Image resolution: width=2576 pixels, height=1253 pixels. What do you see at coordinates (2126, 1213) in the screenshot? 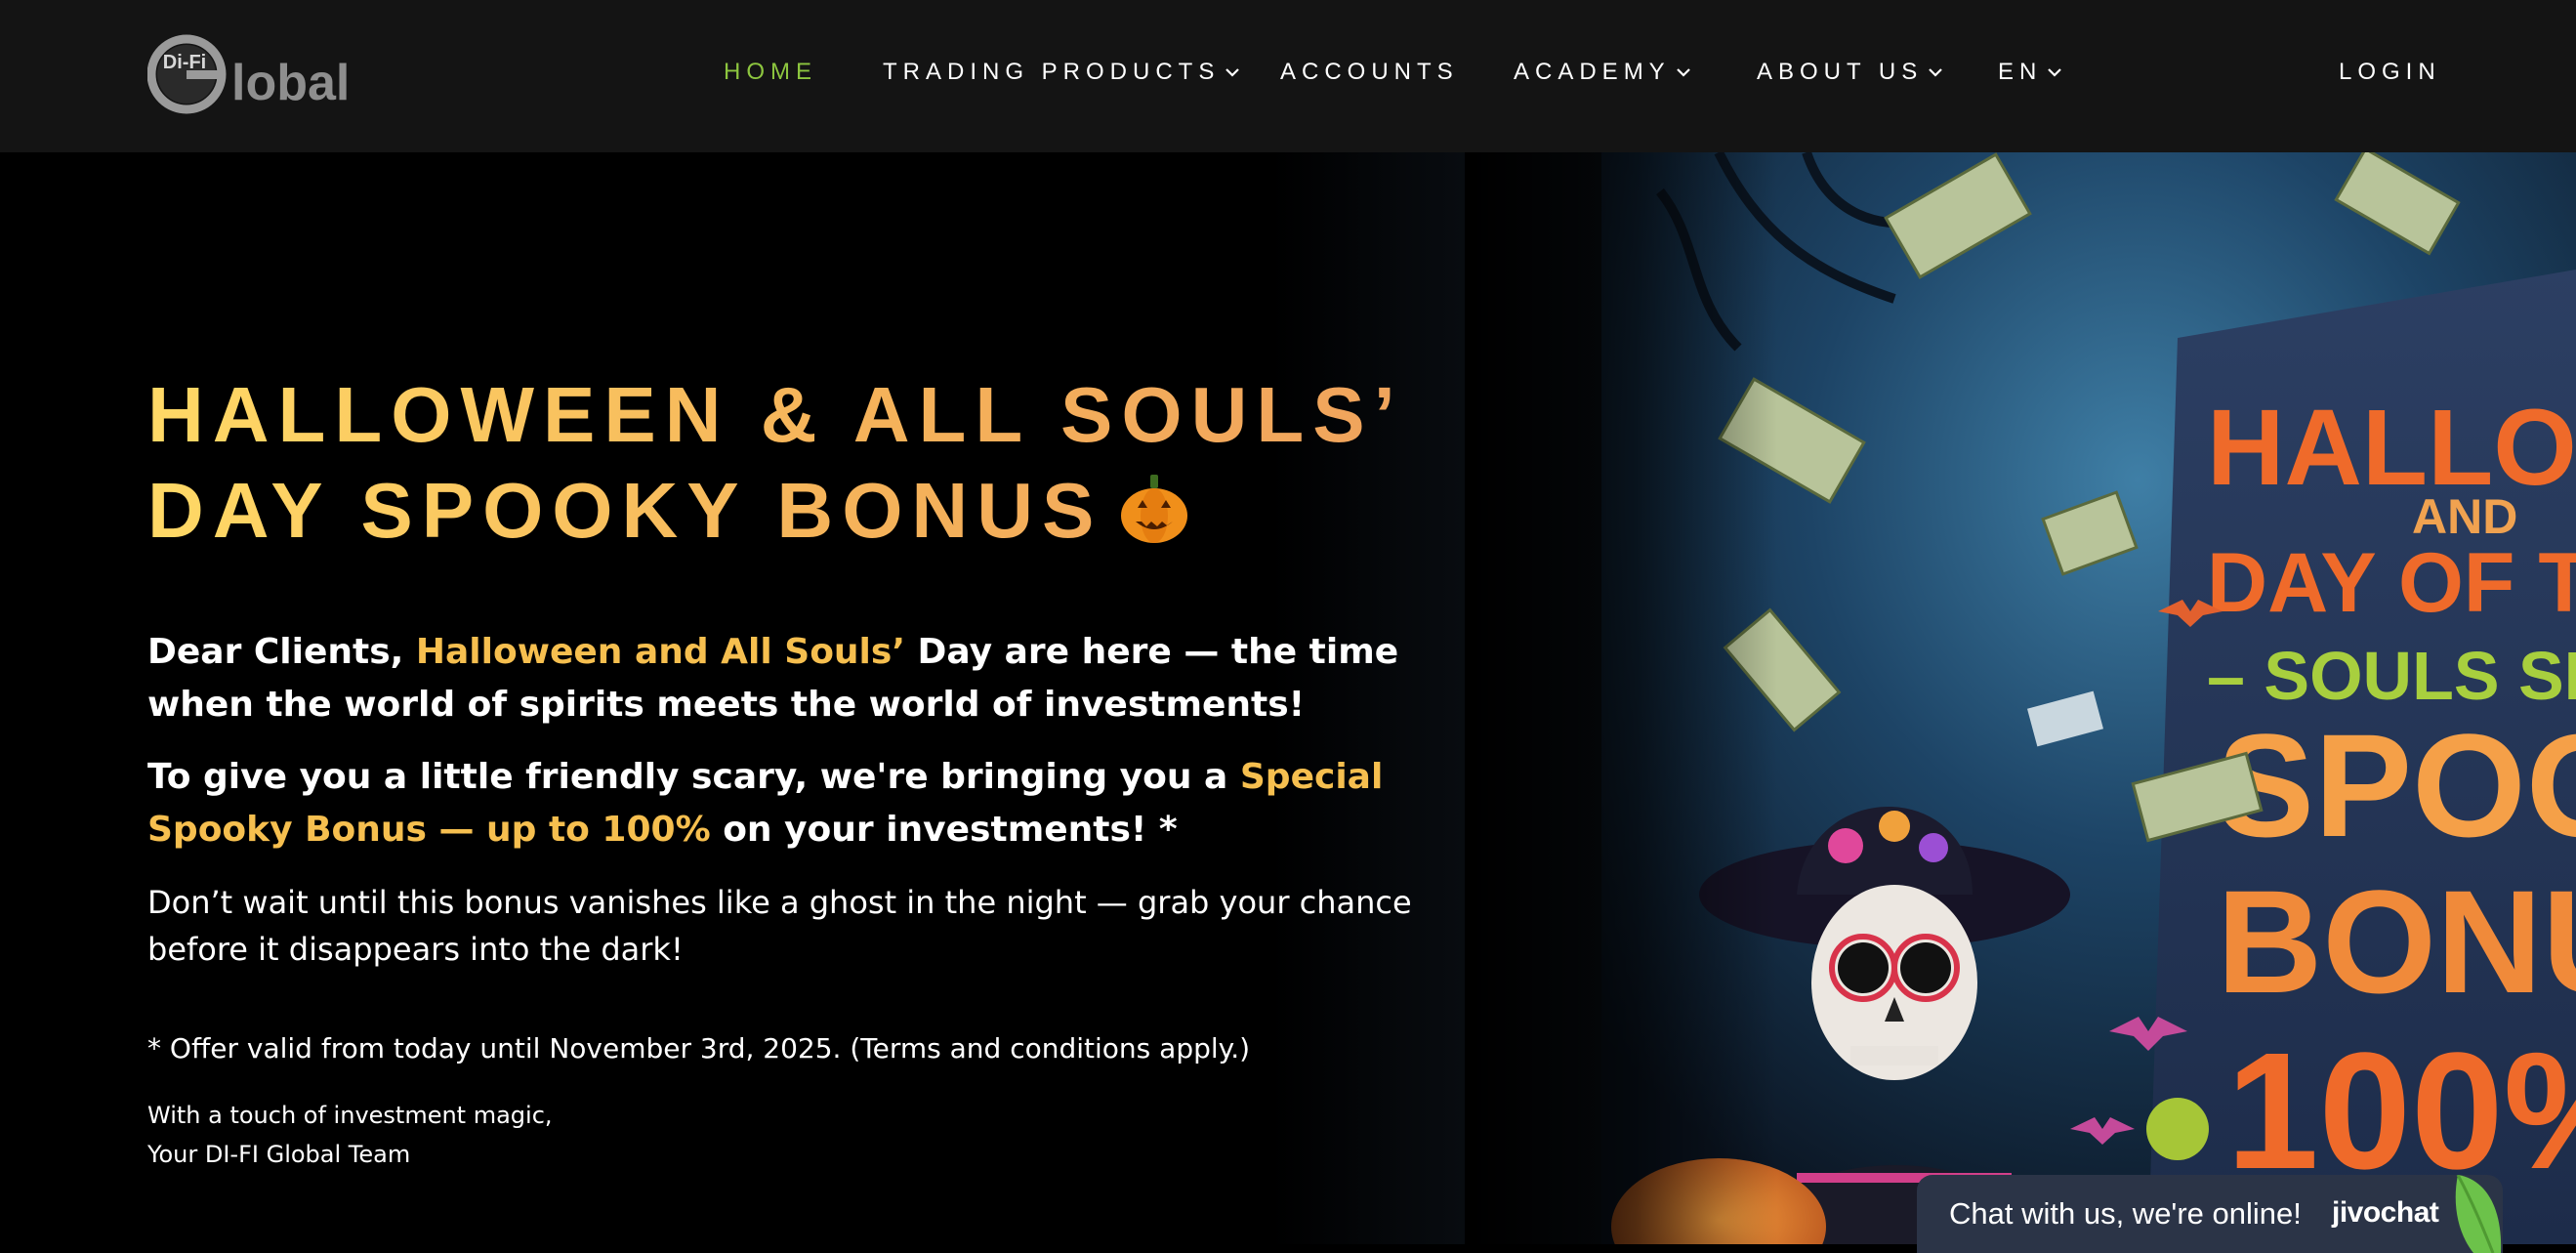
I see `chat-widget-label: Chat with us, we're online!` at bounding box center [2126, 1213].